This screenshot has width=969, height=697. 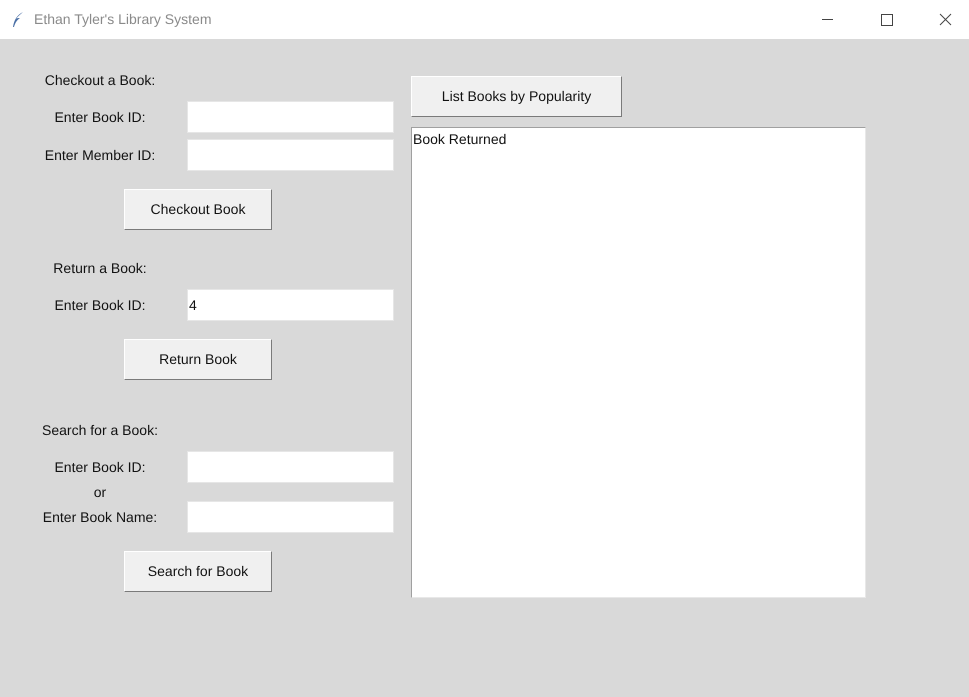 I want to click on list-books-button: List Books by Popularity, so click(x=516, y=96).